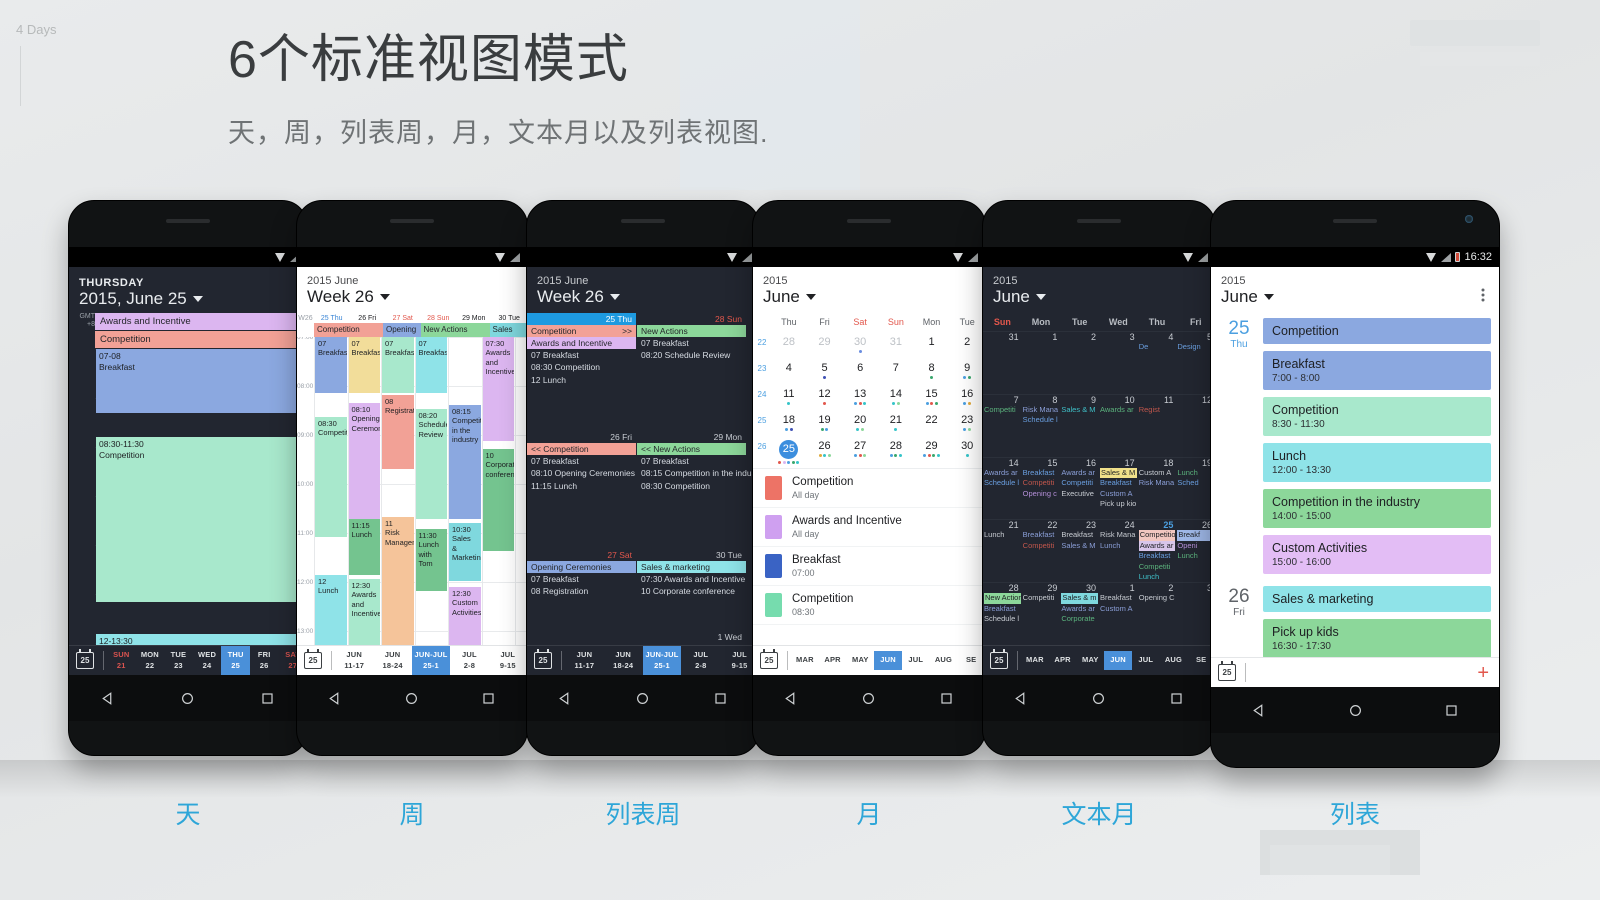 The height and width of the screenshot is (900, 1600). Describe the element at coordinates (932, 449) in the screenshot. I see `month-day-cell: 29` at that location.